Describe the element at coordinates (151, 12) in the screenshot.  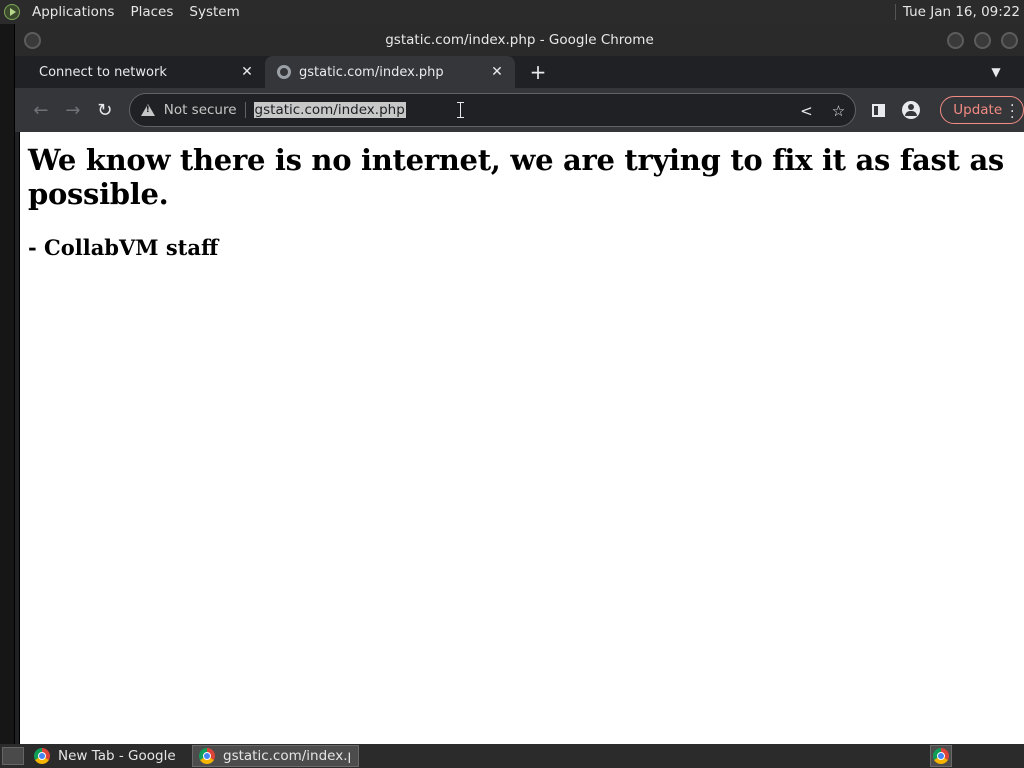
I see `menu-places: Places` at that location.